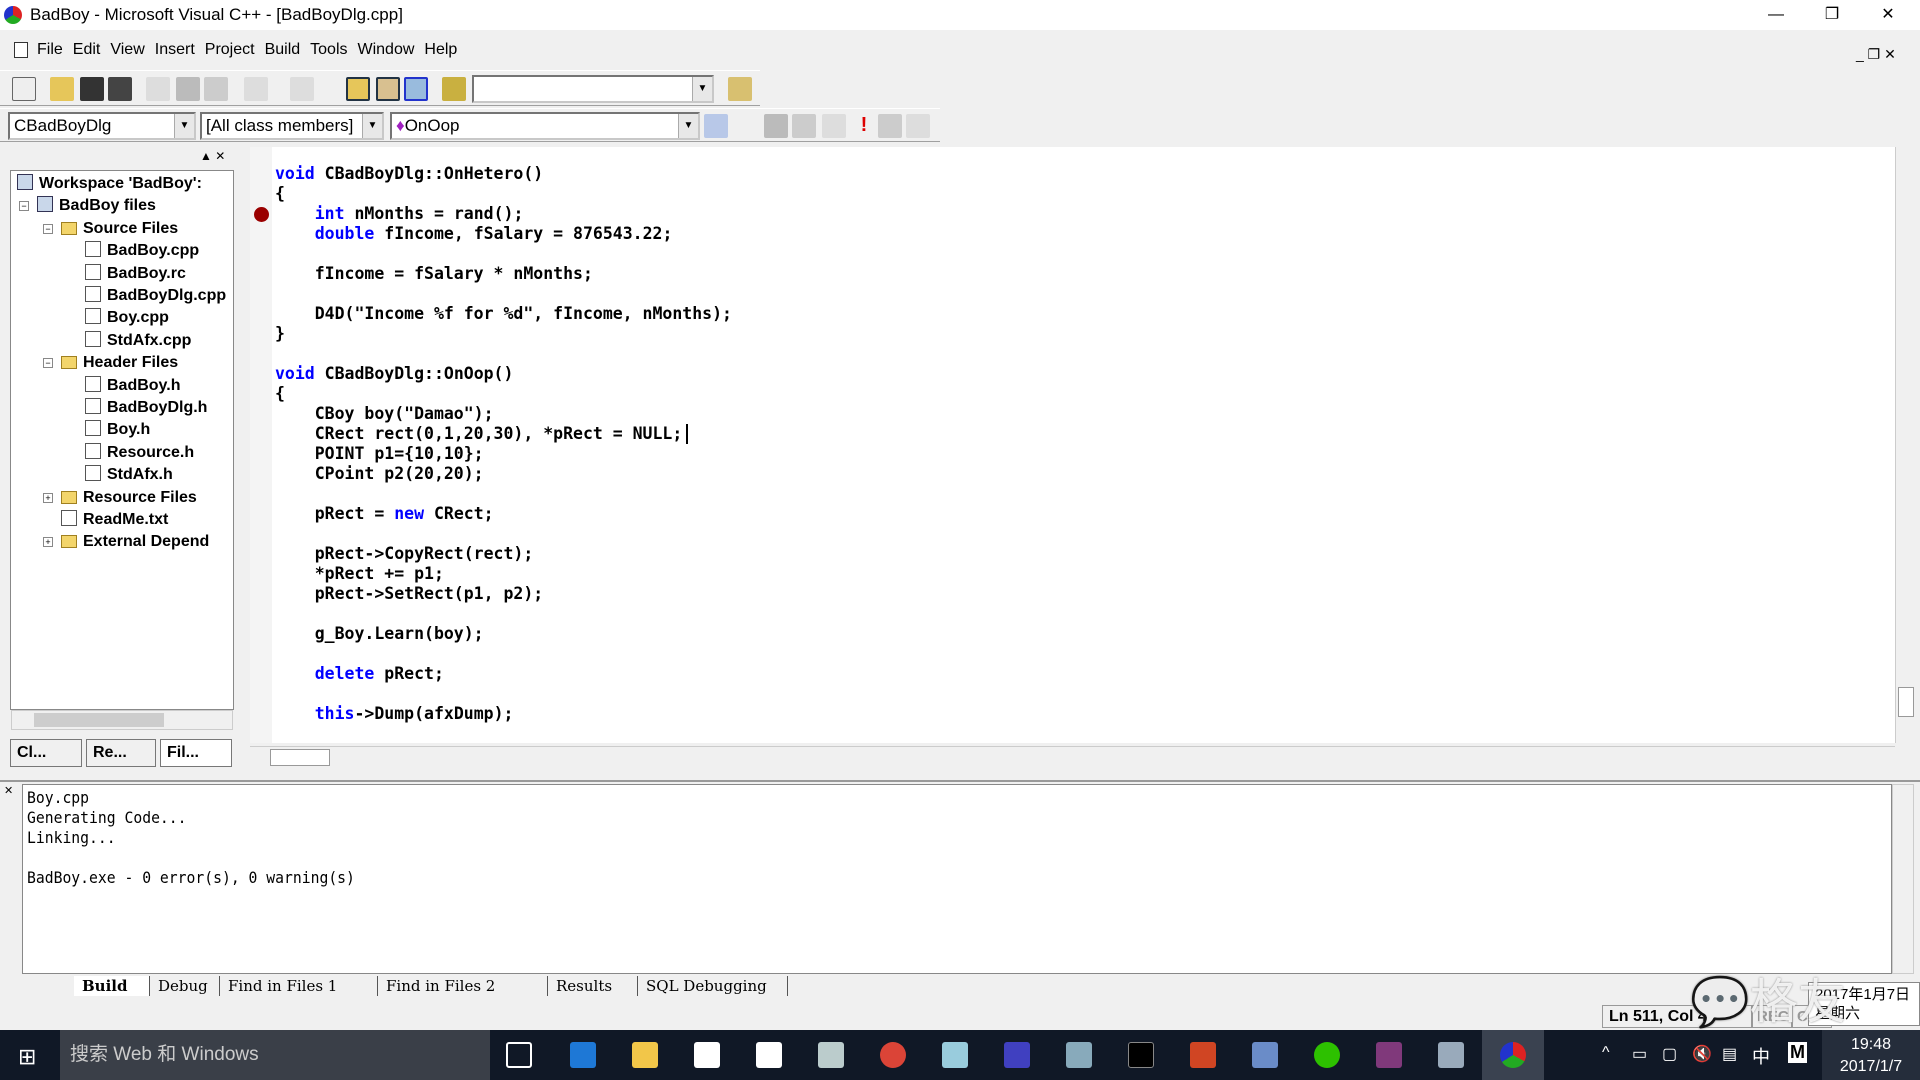  I want to click on find-in-files-icon, so click(454, 89).